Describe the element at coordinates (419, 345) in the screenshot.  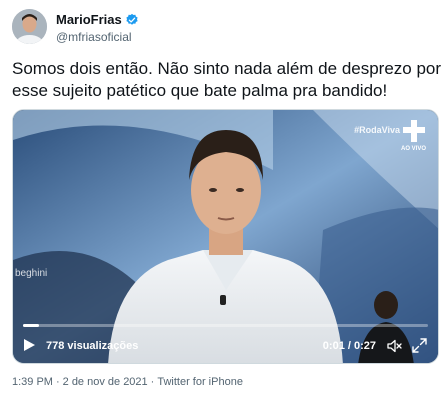
I see `fullscreen-icon` at that location.